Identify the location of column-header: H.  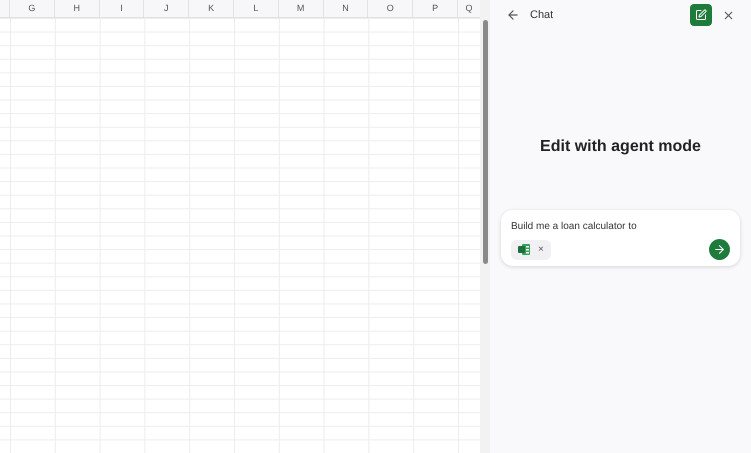
(77, 8).